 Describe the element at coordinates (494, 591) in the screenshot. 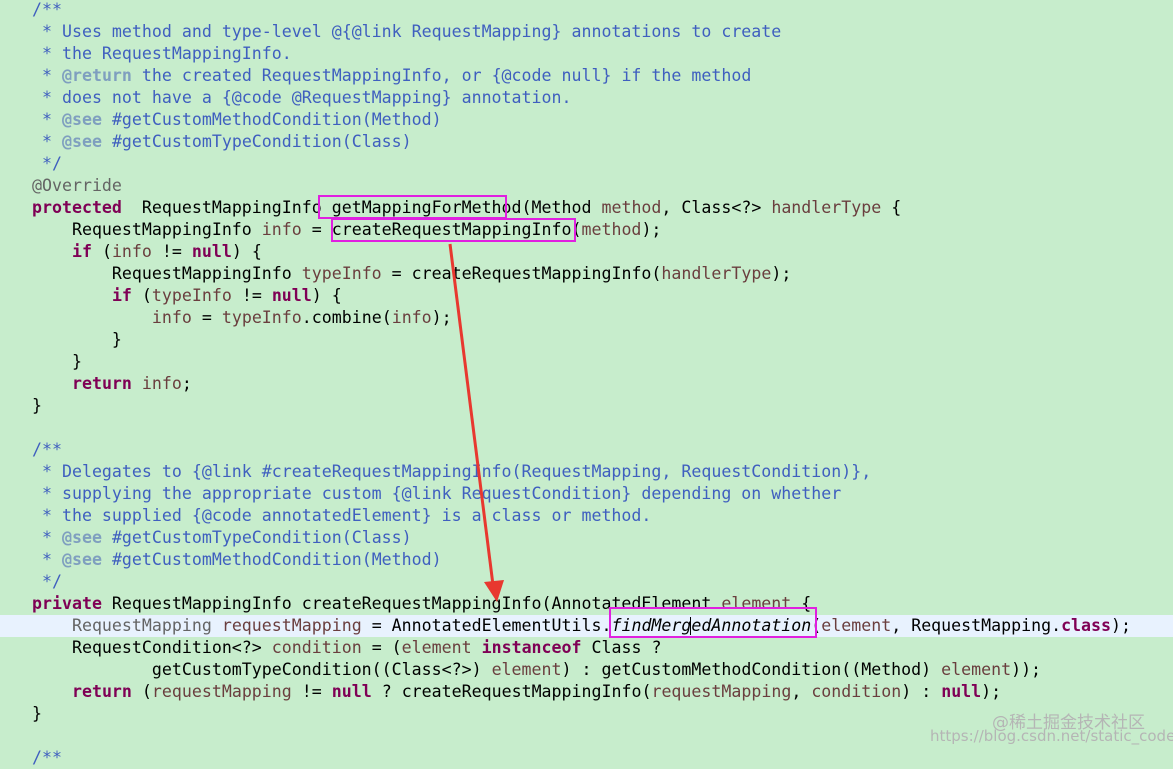

I see `arrow-head` at that location.